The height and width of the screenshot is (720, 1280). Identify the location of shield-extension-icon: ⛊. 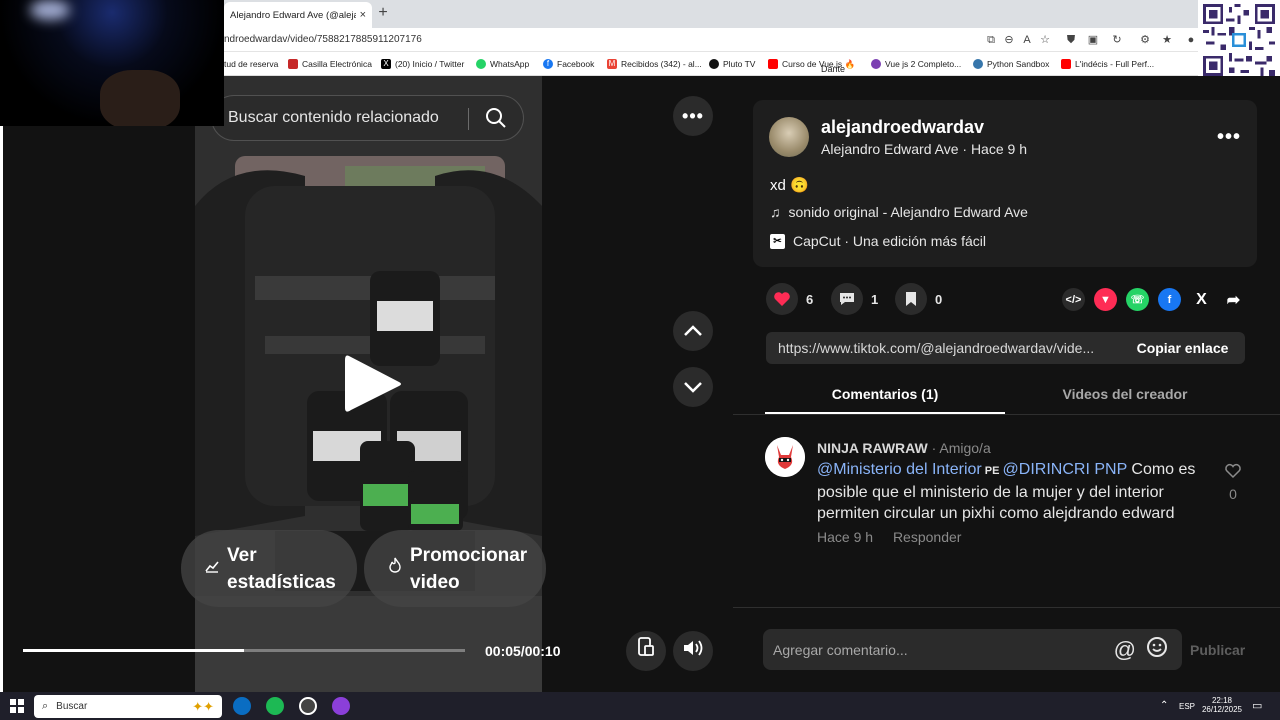
(1071, 40).